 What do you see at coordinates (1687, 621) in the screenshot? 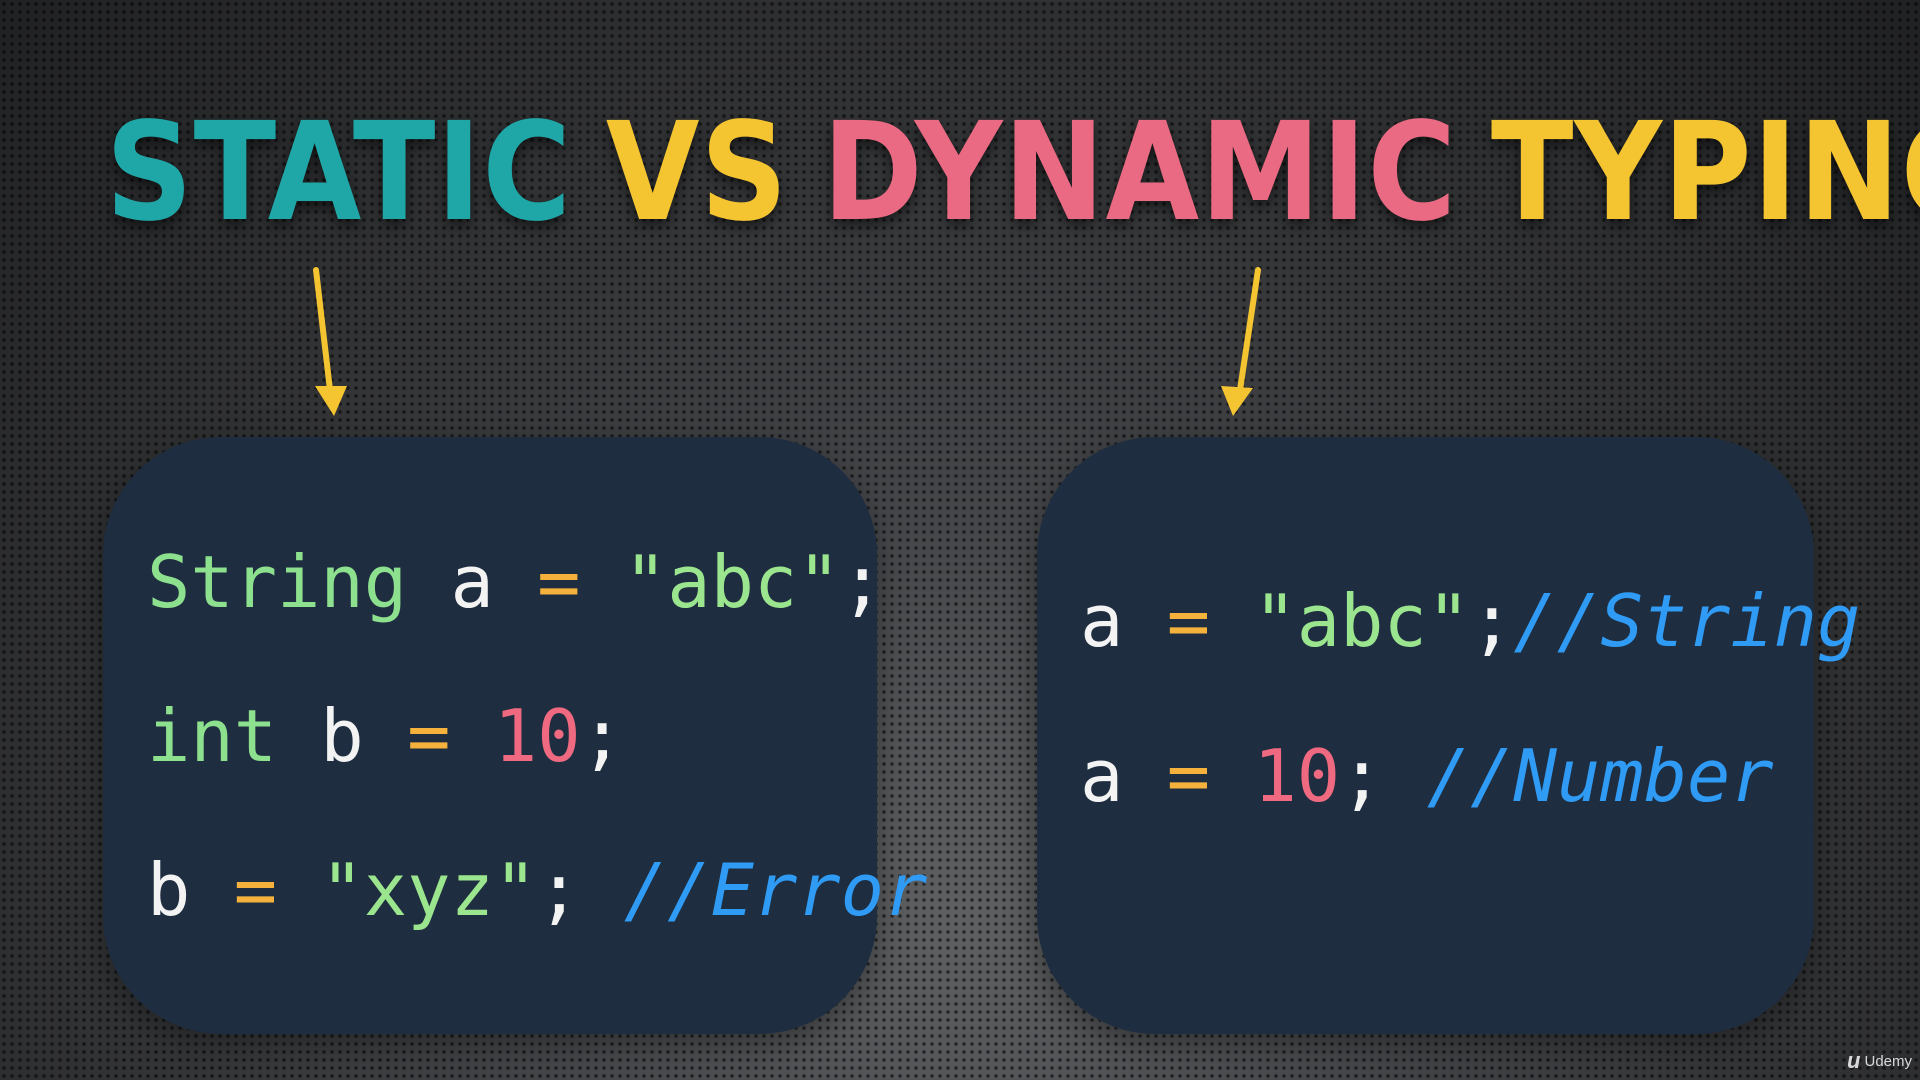
I see `string-comment: //String` at bounding box center [1687, 621].